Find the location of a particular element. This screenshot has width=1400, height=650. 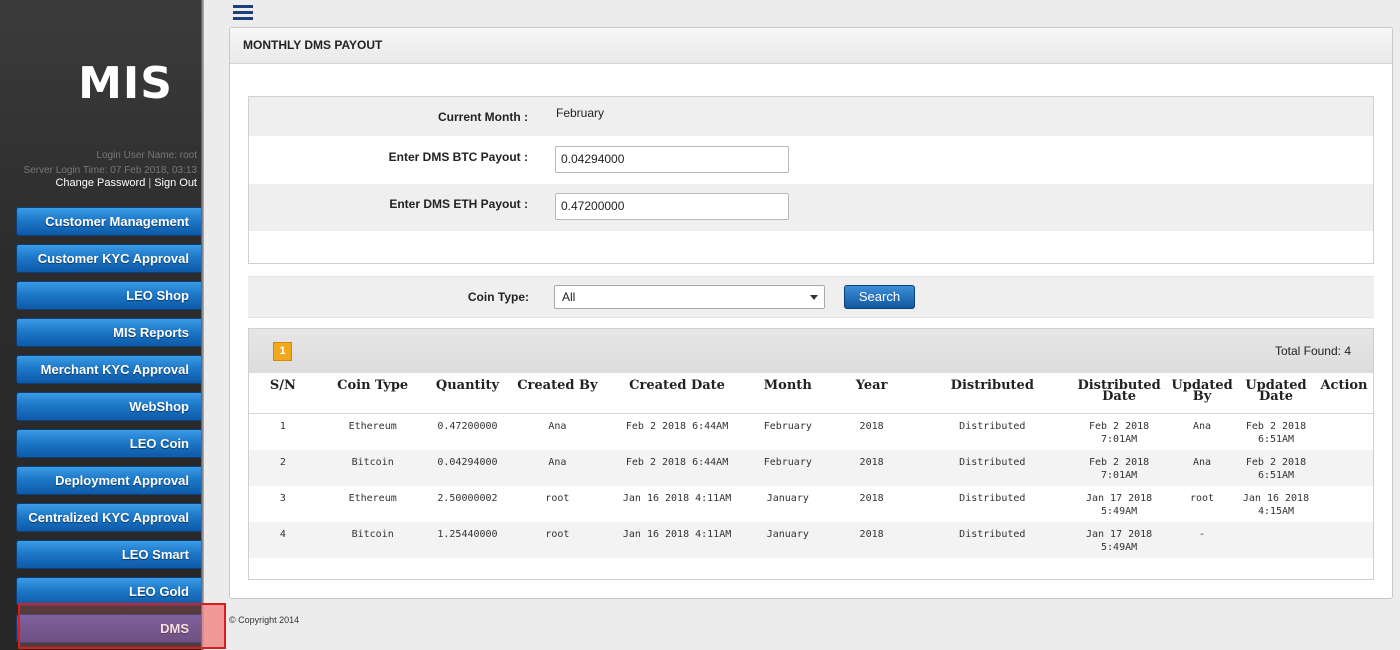

table-cell: Feb 2 2018 6:51AM is located at coordinates (1276, 432).